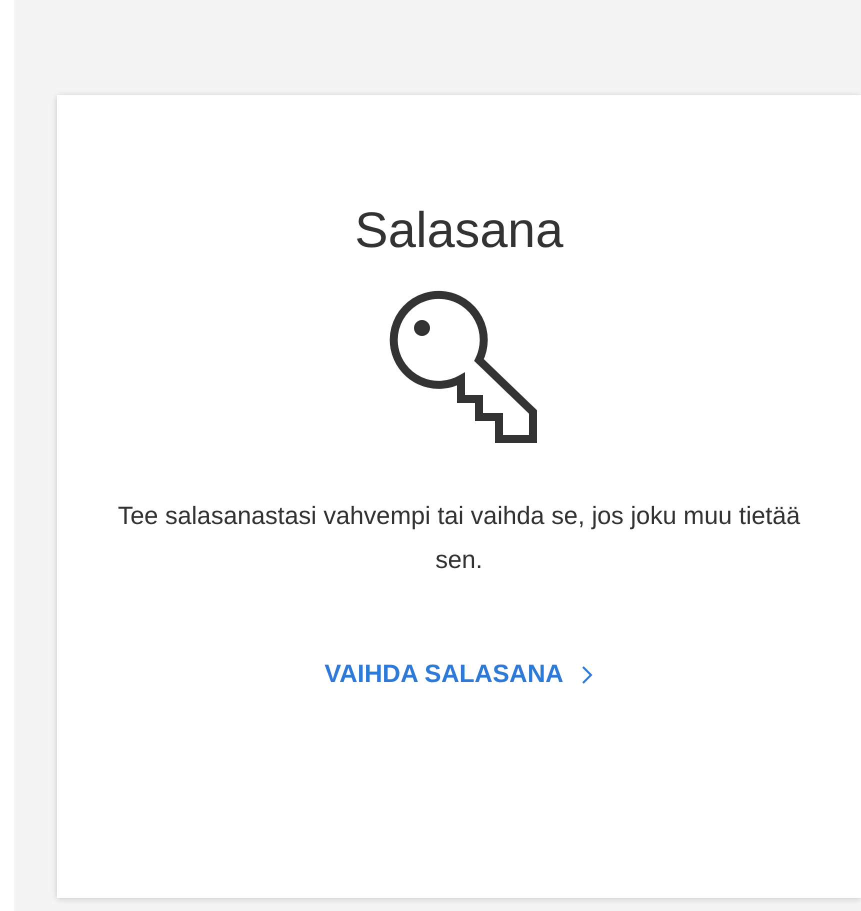 The image size is (861, 911). I want to click on change-password-link: VAIHDA SALASANA, so click(459, 674).